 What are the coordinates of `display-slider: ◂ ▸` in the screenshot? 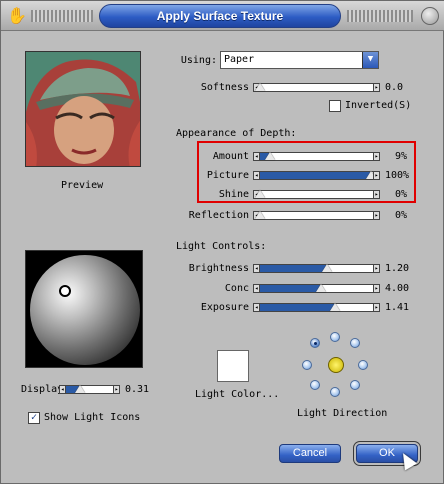 It's located at (89, 389).